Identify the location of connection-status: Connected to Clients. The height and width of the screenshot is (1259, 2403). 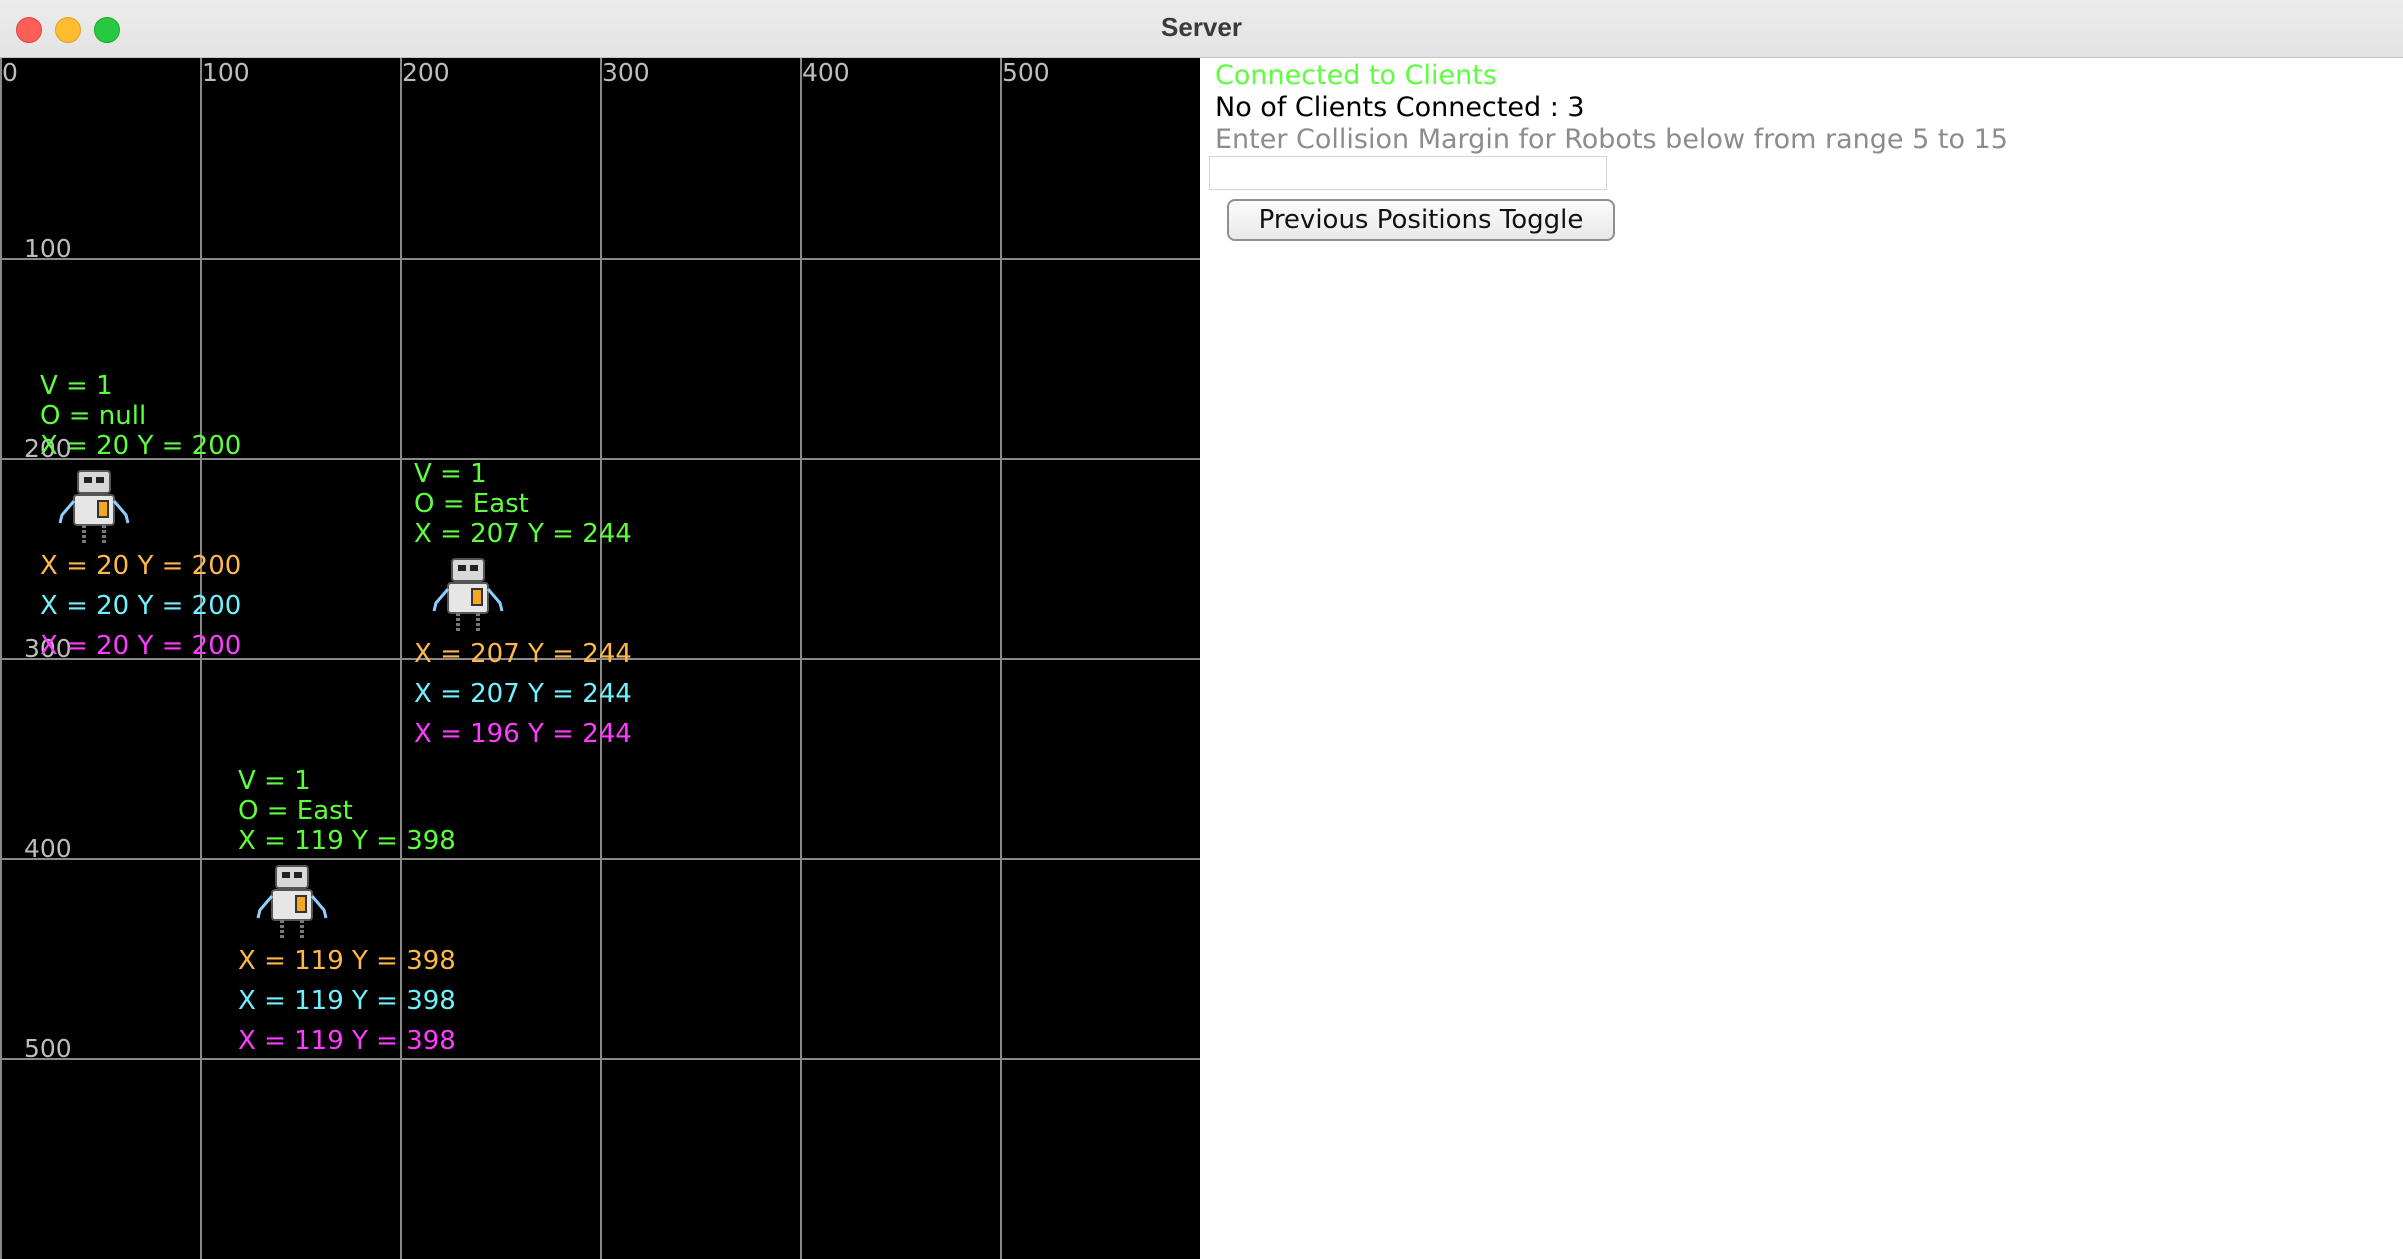
(1356, 75).